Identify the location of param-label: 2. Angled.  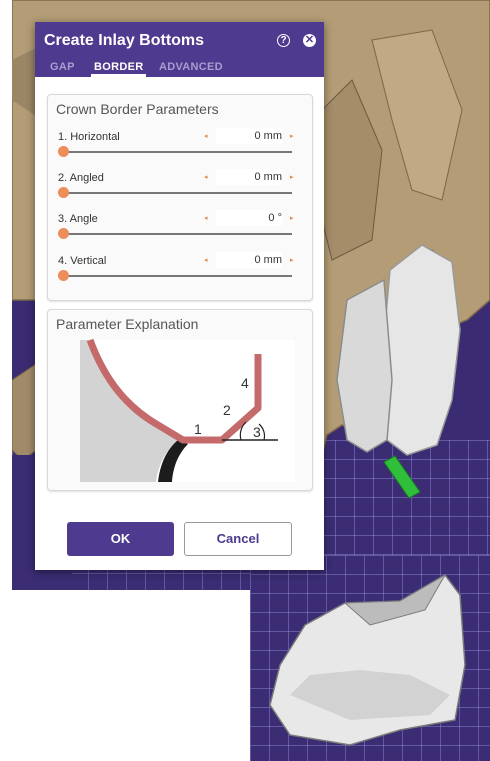
(81, 178).